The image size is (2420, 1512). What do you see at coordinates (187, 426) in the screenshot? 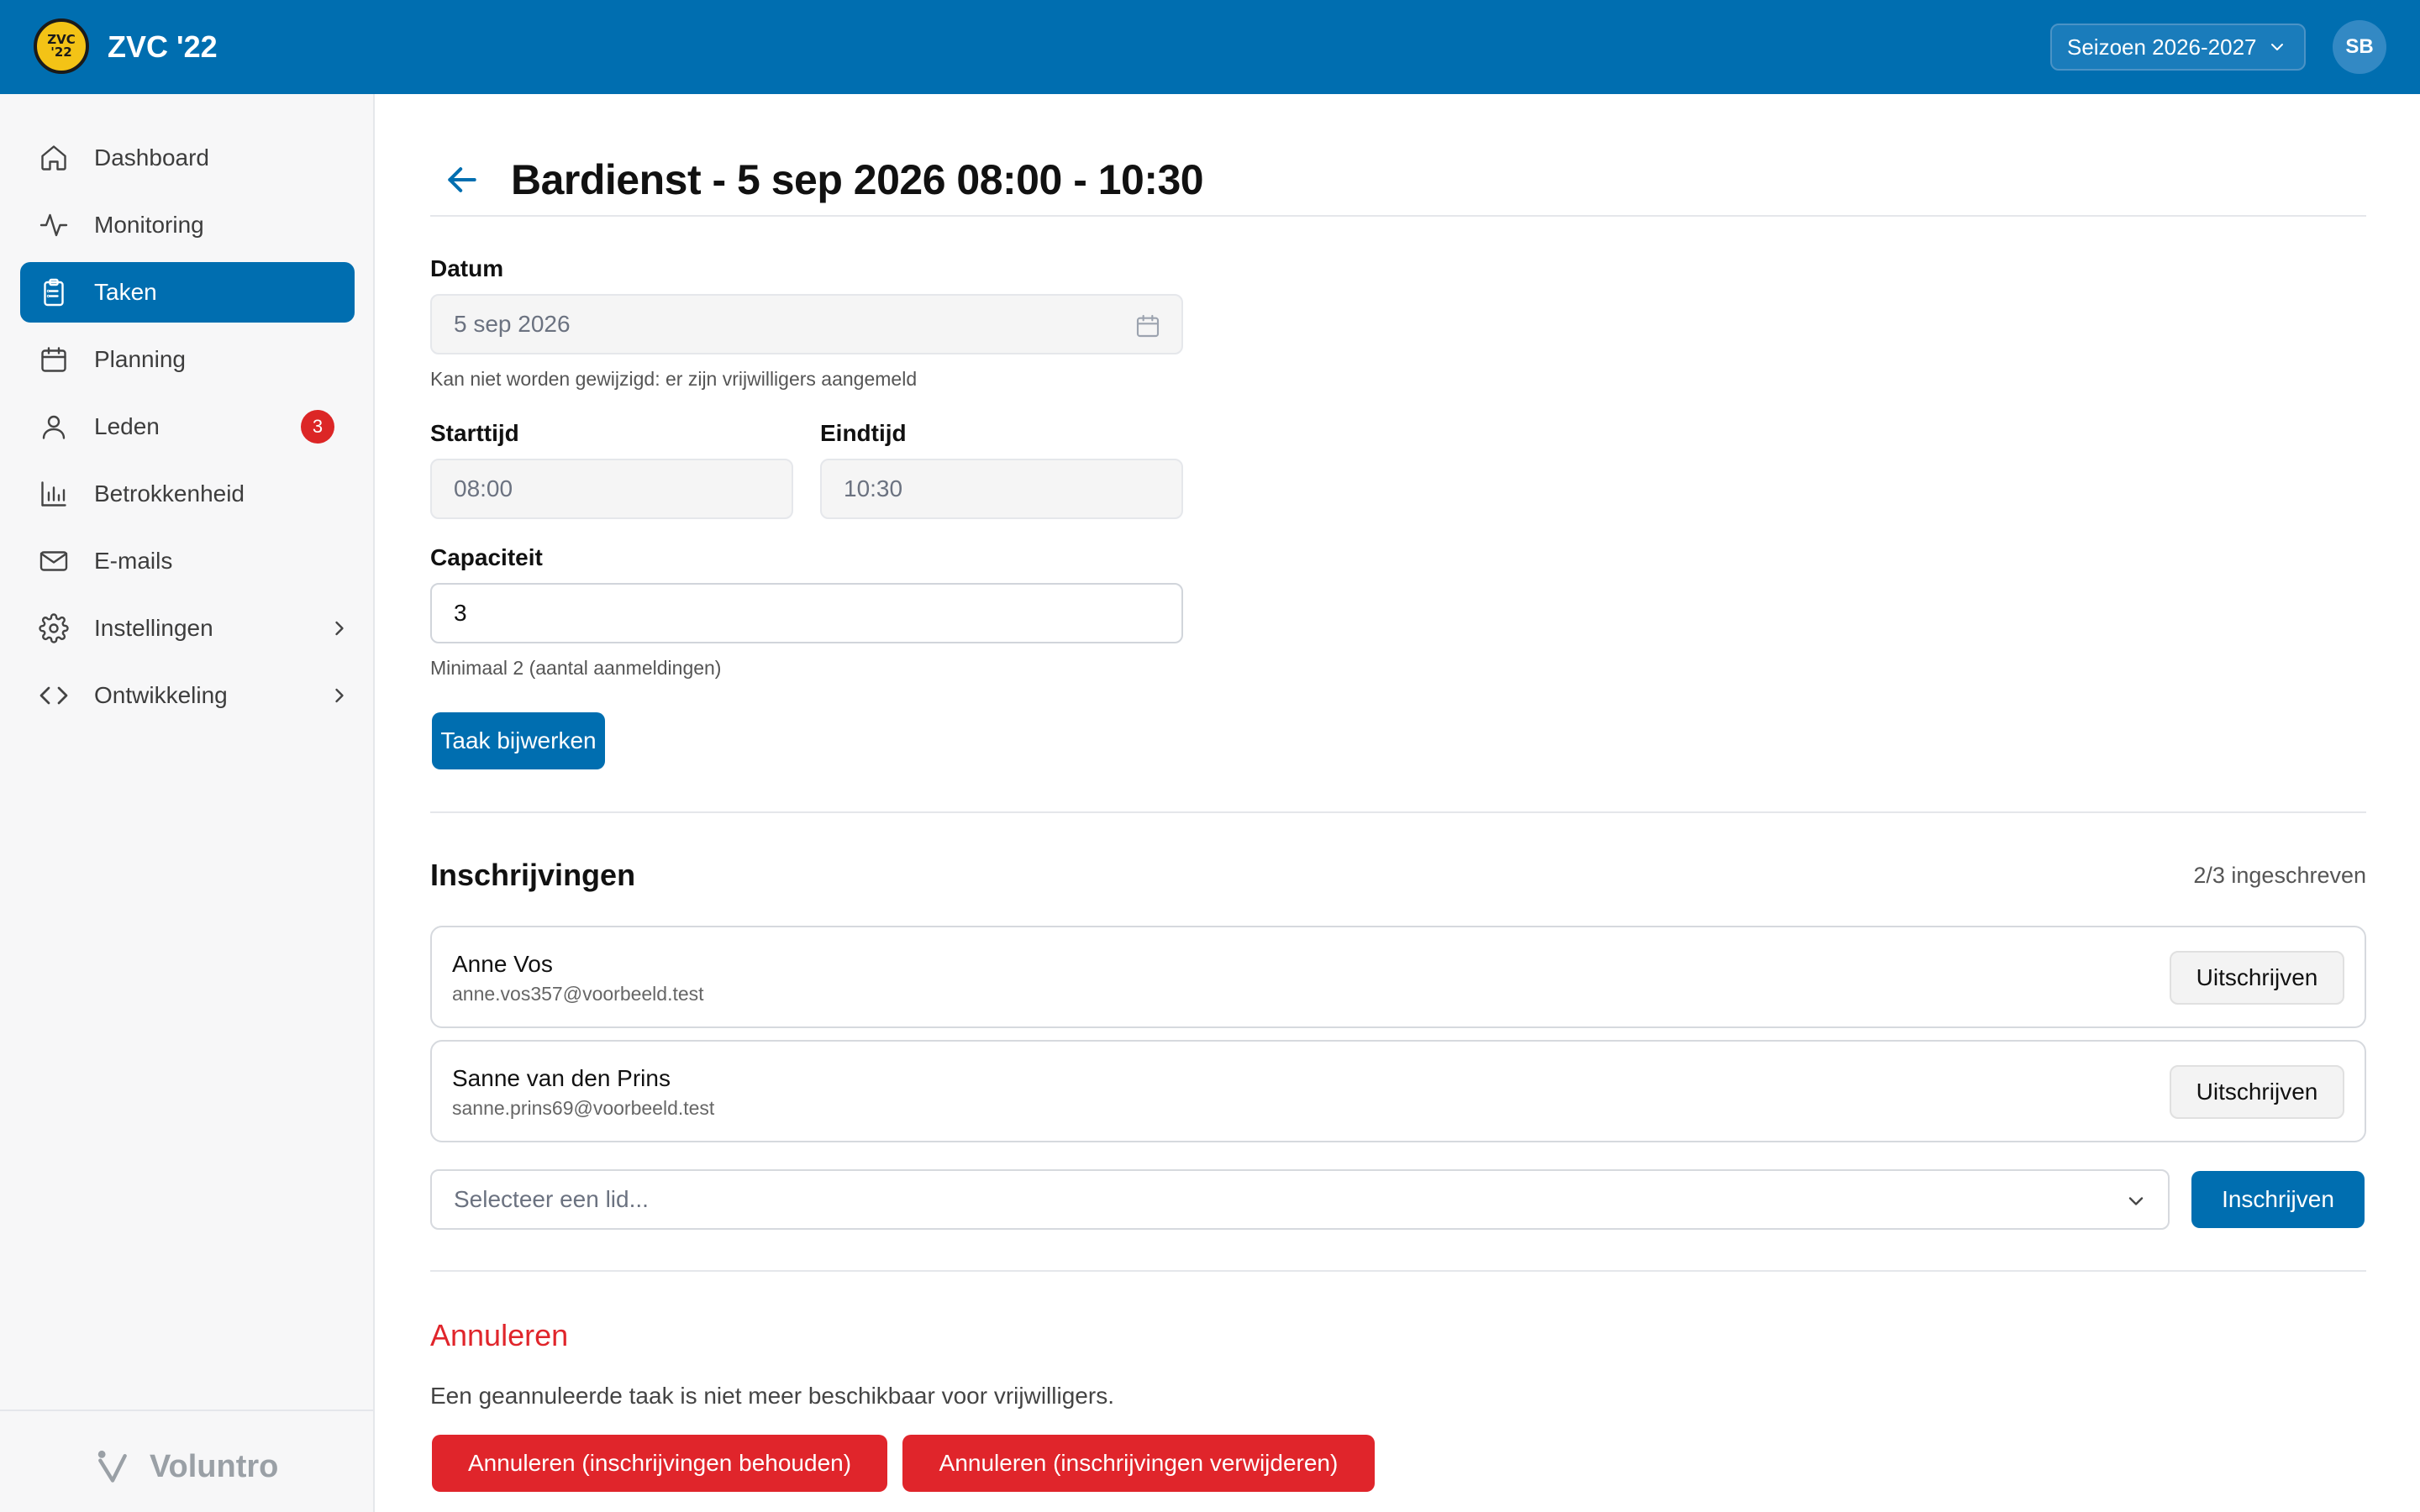
I see `sidebar-item-leden: Leden 3` at bounding box center [187, 426].